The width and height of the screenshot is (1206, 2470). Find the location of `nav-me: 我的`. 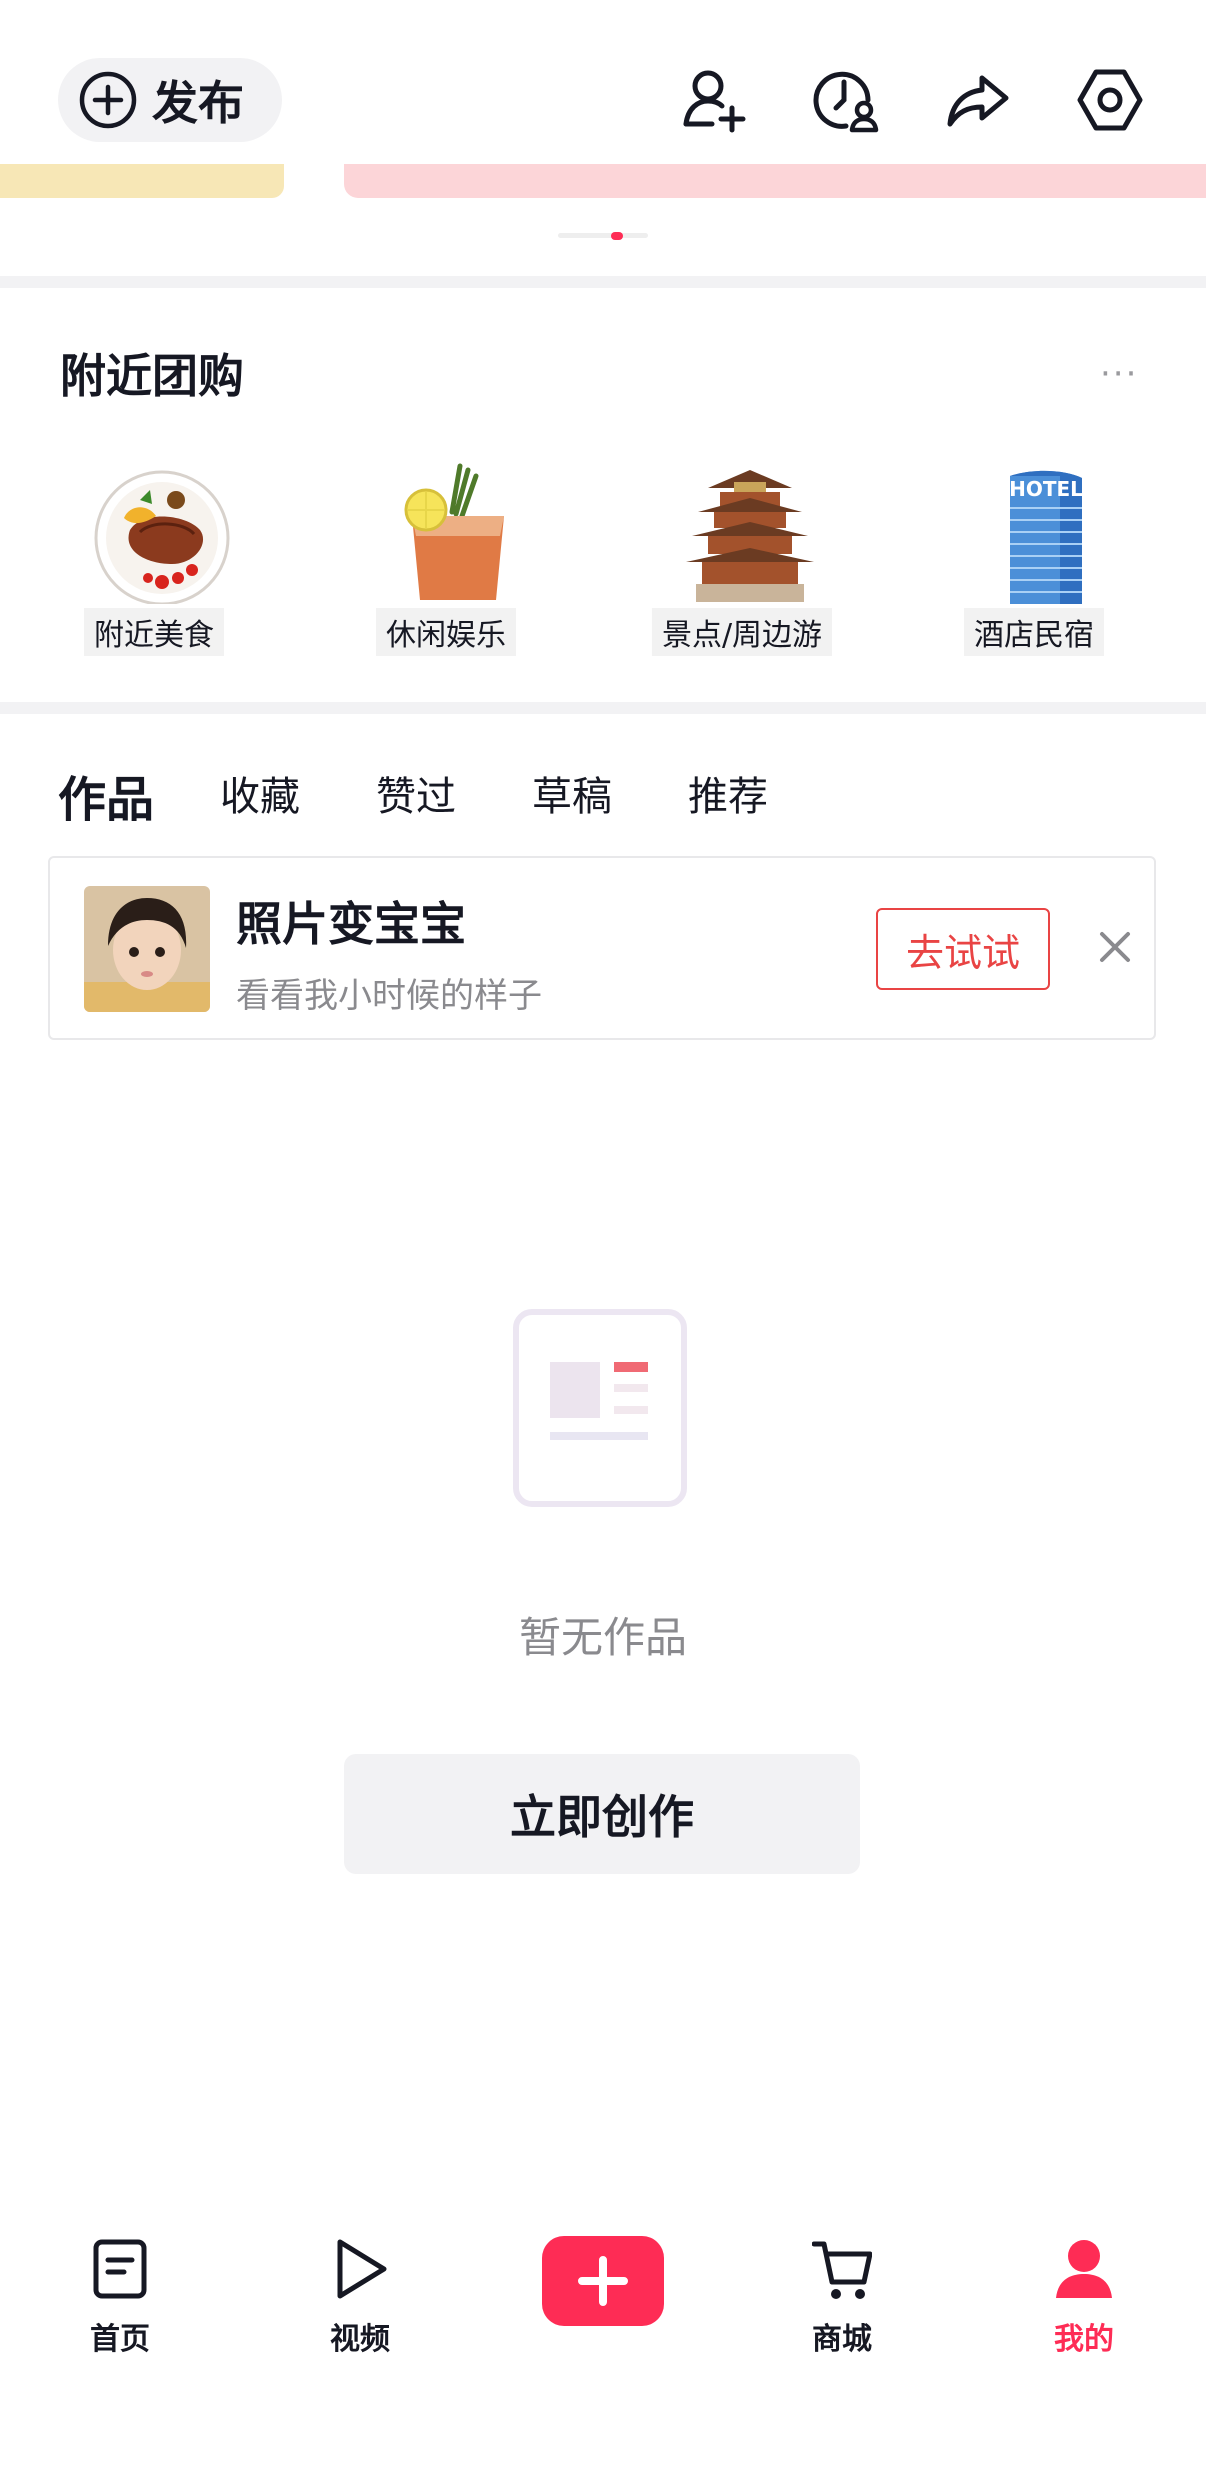

nav-me: 我的 is located at coordinates (1084, 2295).